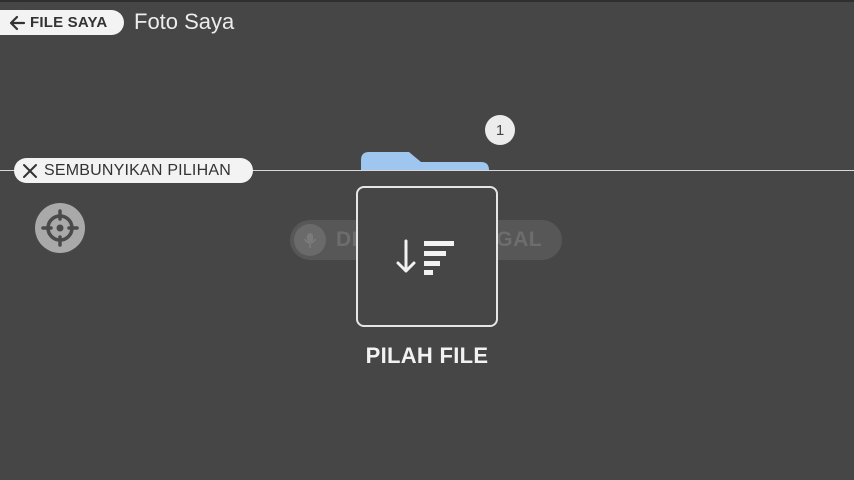 This screenshot has height=480, width=854. I want to click on folder-count-badge: 1, so click(500, 130).